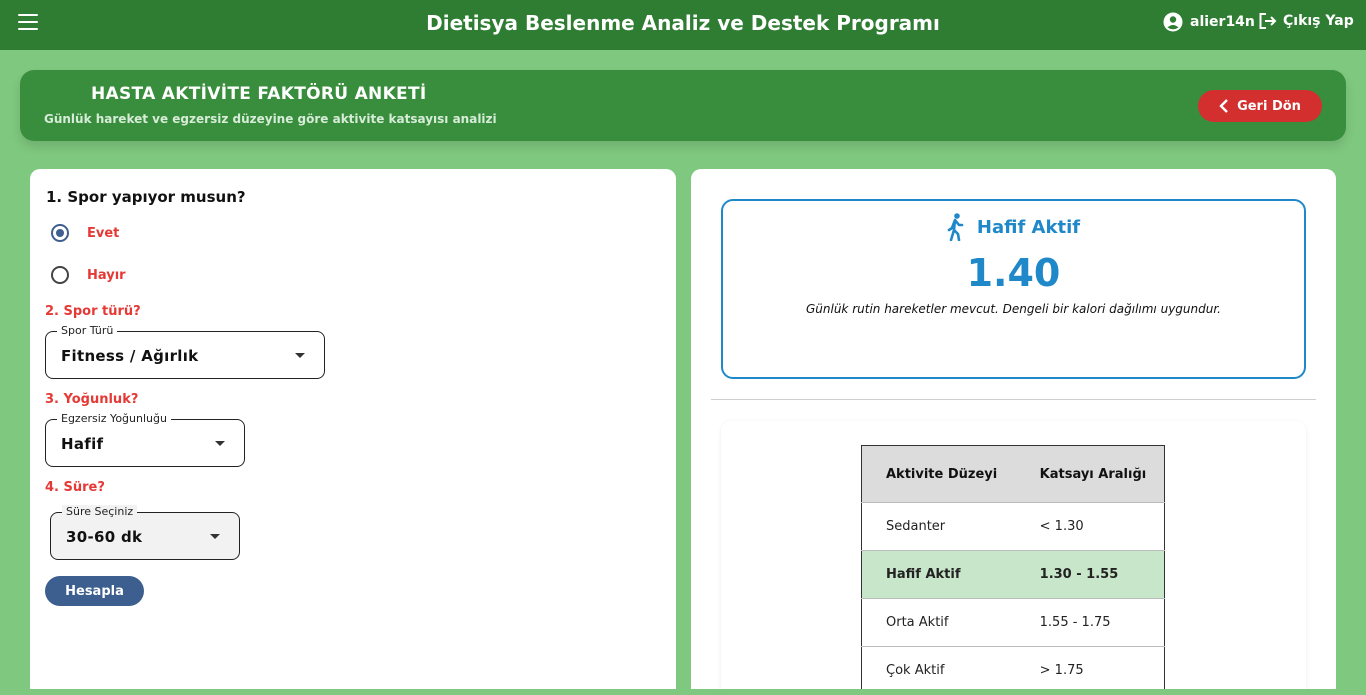 The image size is (1366, 695). Describe the element at coordinates (938, 622) in the screenshot. I see `table-cell-level: Orta Aktif` at that location.